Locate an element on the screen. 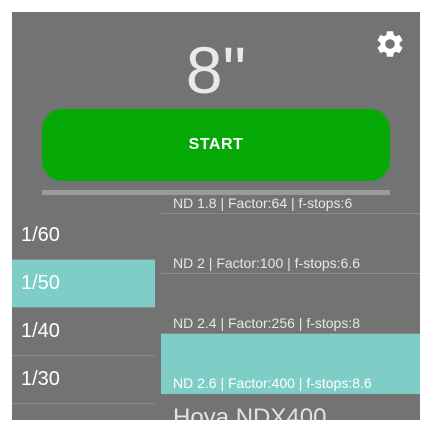  shutter-speed-label: 1/50 is located at coordinates (40, 283).